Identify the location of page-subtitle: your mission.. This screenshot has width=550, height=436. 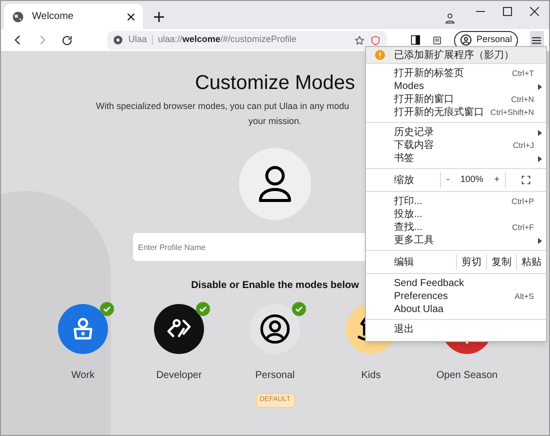
(275, 121).